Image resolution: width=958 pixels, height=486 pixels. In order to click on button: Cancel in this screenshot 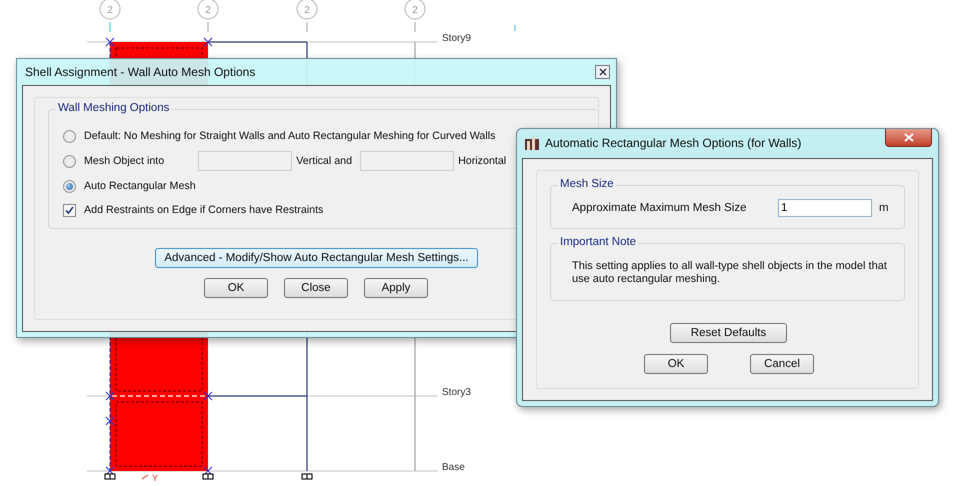, I will do `click(782, 364)`.